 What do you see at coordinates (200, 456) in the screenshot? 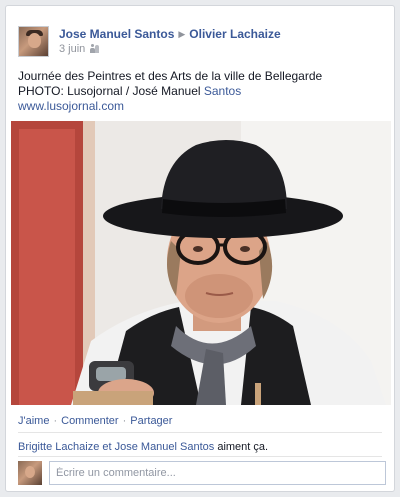
I see `likes-divider` at bounding box center [200, 456].